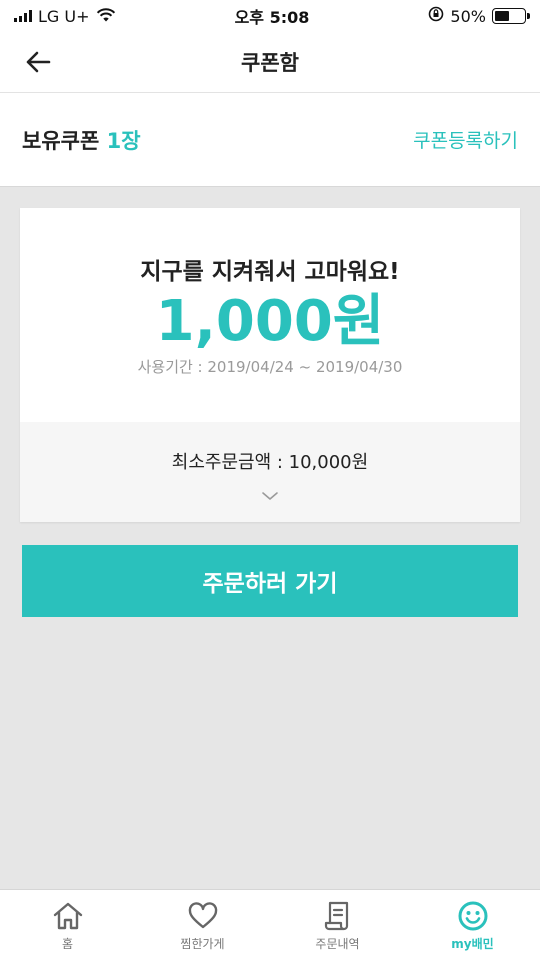 Image resolution: width=540 pixels, height=961 pixels. What do you see at coordinates (202, 944) in the screenshot?
I see `tab-label: 찜한가게` at bounding box center [202, 944].